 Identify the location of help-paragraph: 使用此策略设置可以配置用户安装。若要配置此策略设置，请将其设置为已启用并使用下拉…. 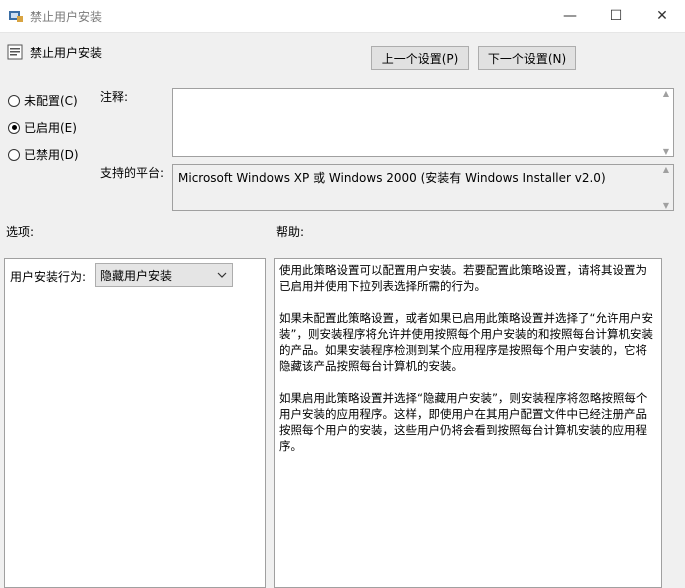
(463, 278).